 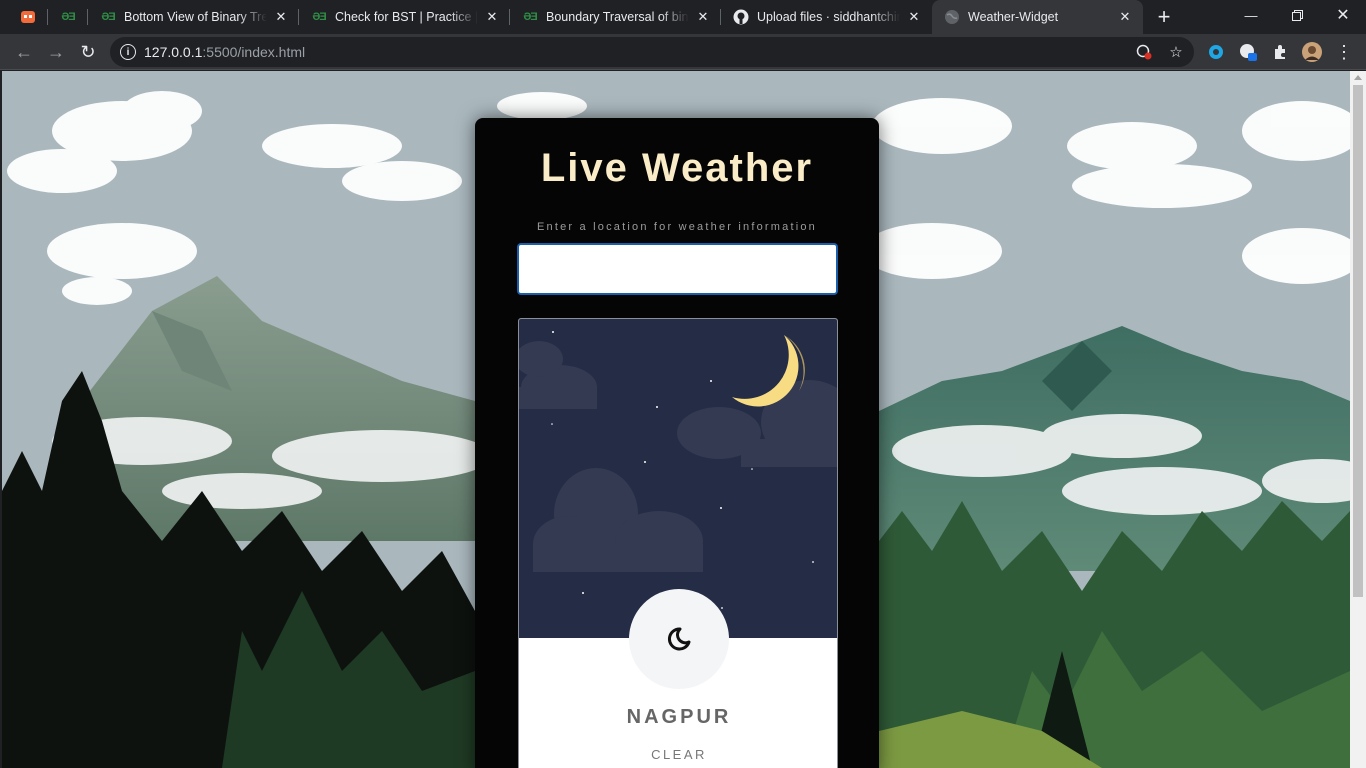 What do you see at coordinates (1013, 17) in the screenshot?
I see `tab-title: Weather-Widget` at bounding box center [1013, 17].